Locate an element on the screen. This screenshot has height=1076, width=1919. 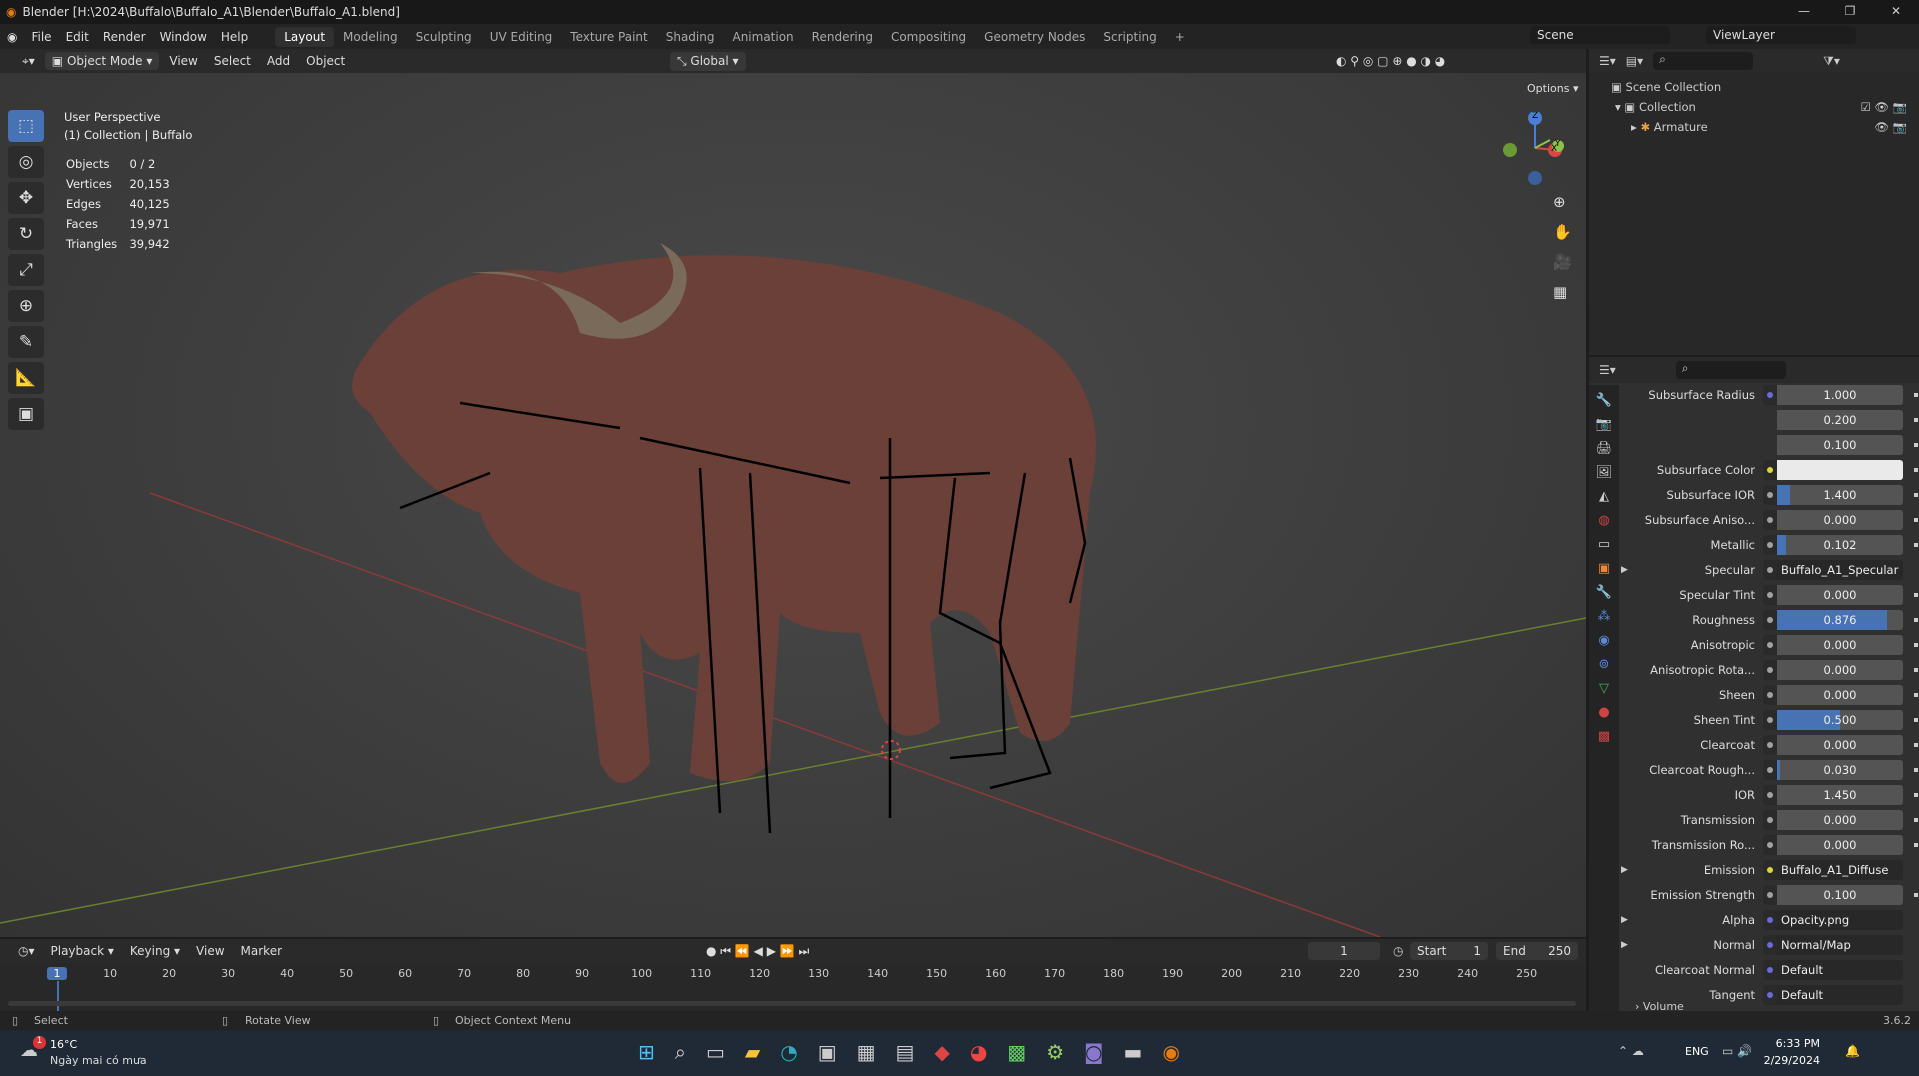
outliner-editor-icon: ☰▾ is located at coordinates (1607, 61).